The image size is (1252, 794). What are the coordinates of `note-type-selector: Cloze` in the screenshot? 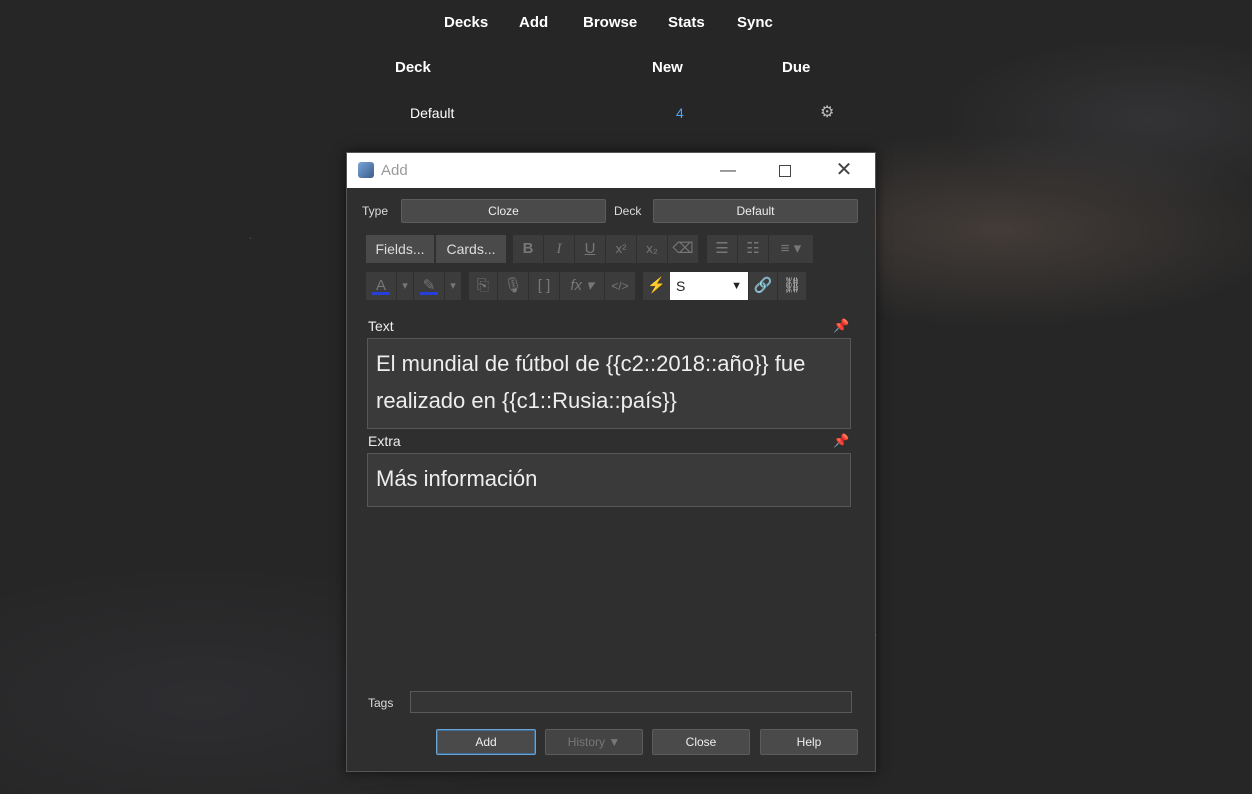 It's located at (503, 211).